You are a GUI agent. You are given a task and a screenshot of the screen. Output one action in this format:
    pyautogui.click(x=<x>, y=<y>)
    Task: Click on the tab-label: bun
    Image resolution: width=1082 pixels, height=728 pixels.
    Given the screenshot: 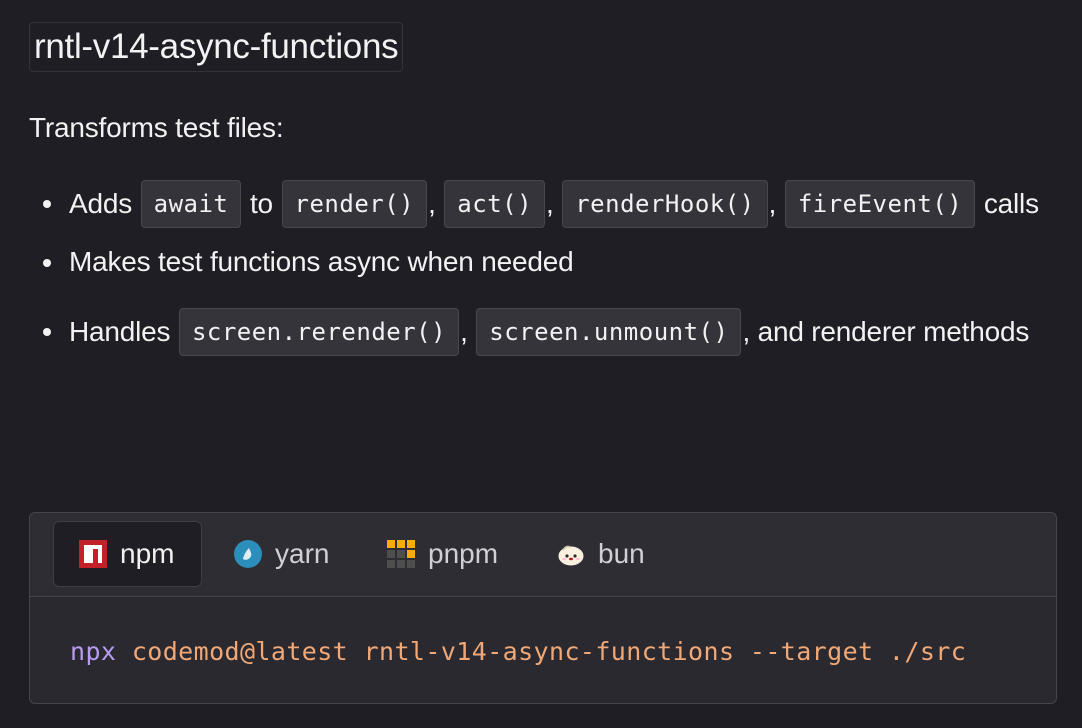 What is the action you would take?
    pyautogui.click(x=621, y=553)
    